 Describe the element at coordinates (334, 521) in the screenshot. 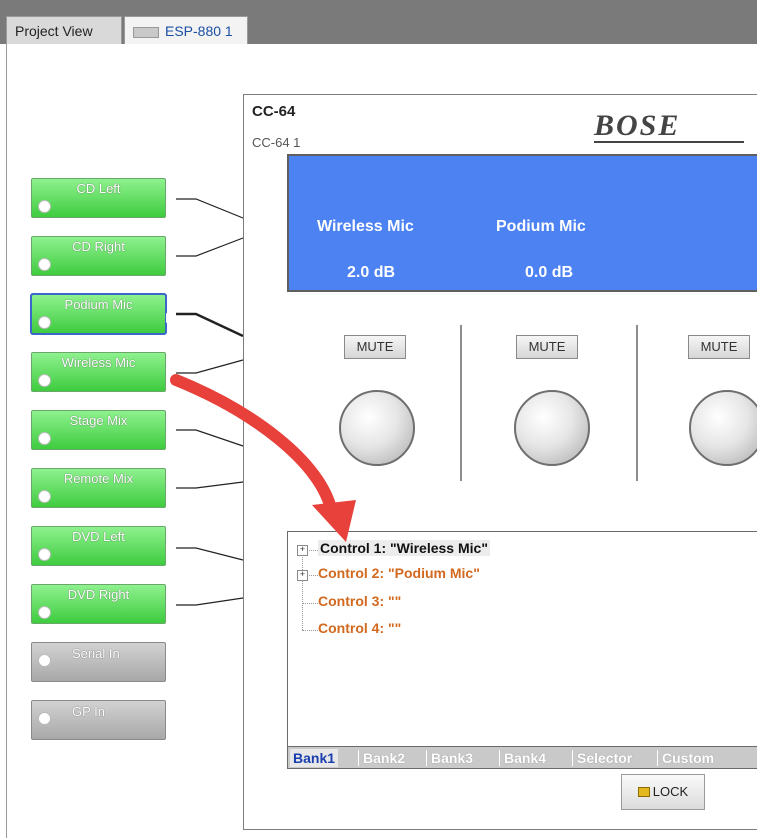

I see `arrow-head` at that location.